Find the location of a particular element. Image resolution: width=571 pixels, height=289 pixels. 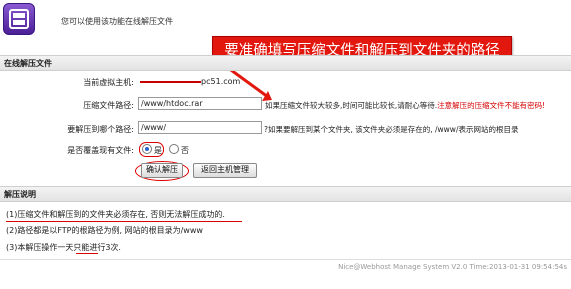

overwrite-label: 是否覆盖现有文件: is located at coordinates (100, 150).